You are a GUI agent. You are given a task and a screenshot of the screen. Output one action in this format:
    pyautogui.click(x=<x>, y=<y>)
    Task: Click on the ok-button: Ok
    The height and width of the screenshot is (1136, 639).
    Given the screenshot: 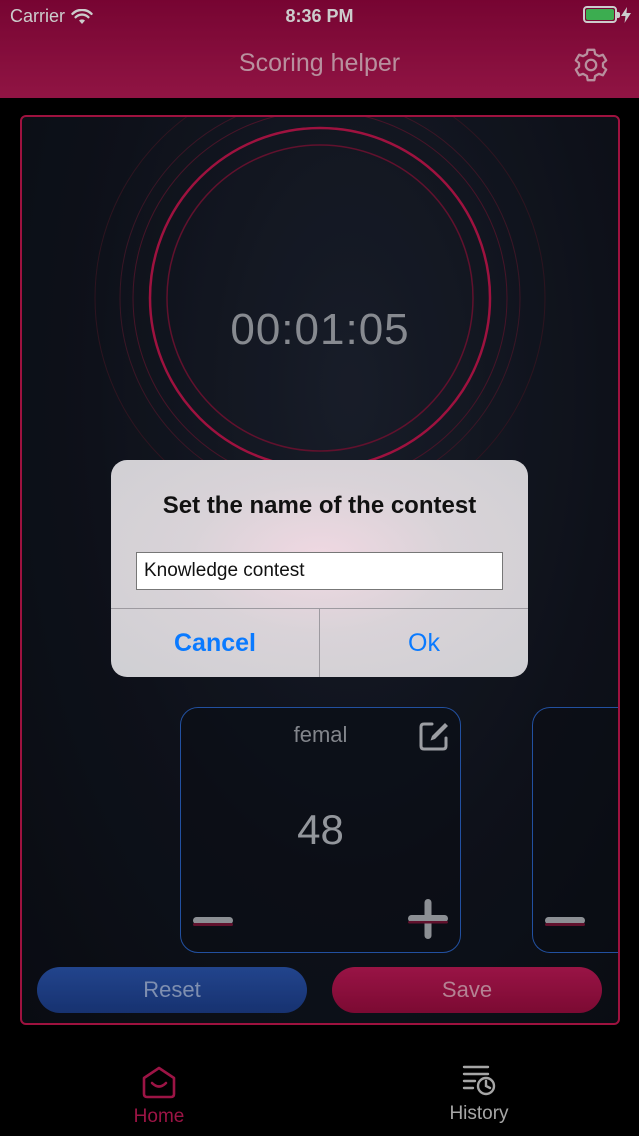 What is the action you would take?
    pyautogui.click(x=424, y=643)
    